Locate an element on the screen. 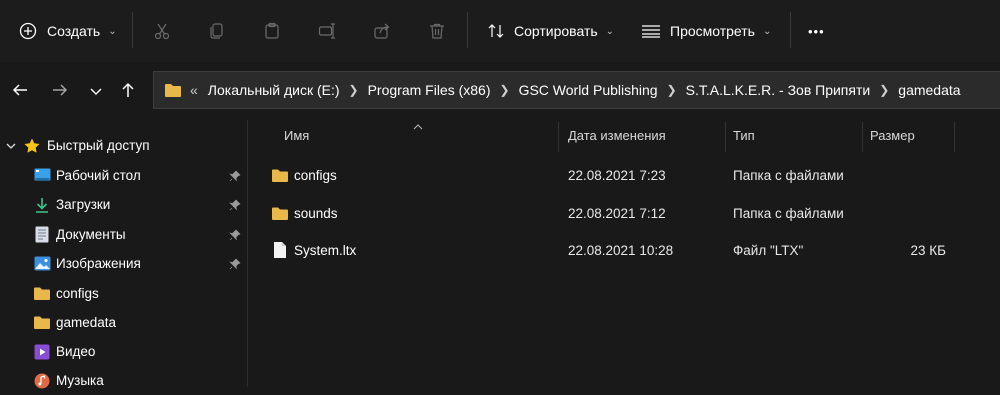 This screenshot has height=395, width=1000. view-list-icon is located at coordinates (651, 31).